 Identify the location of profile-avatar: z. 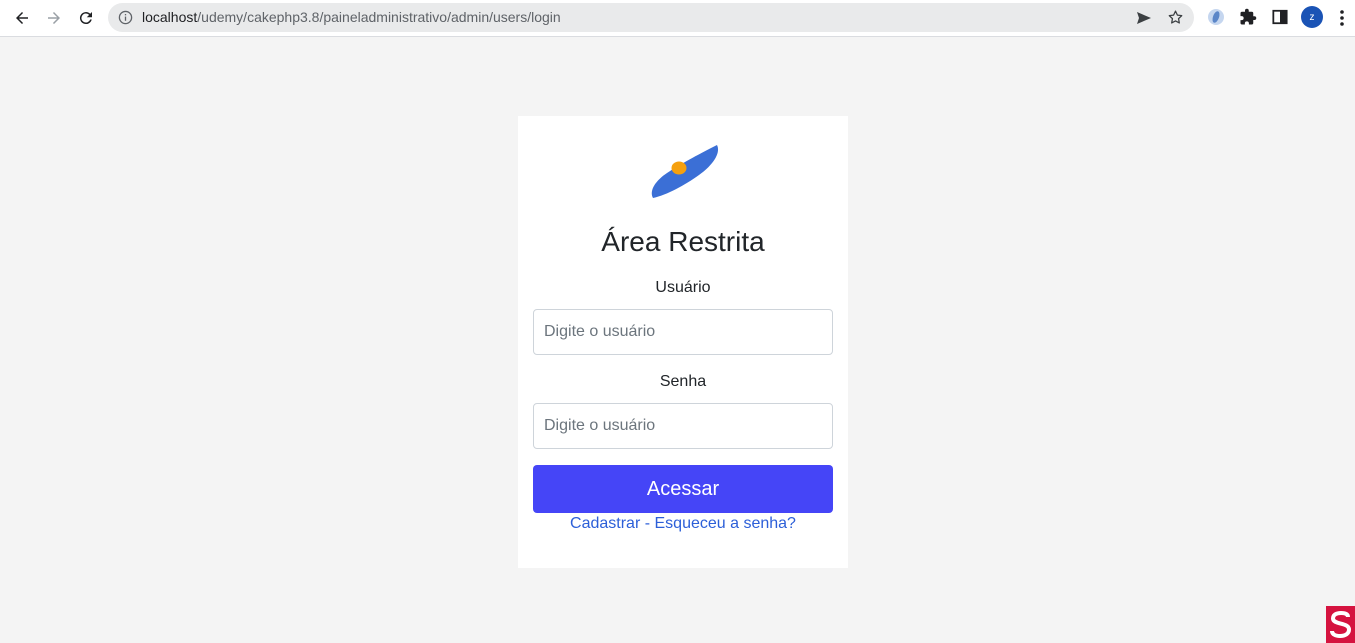
(1312, 17).